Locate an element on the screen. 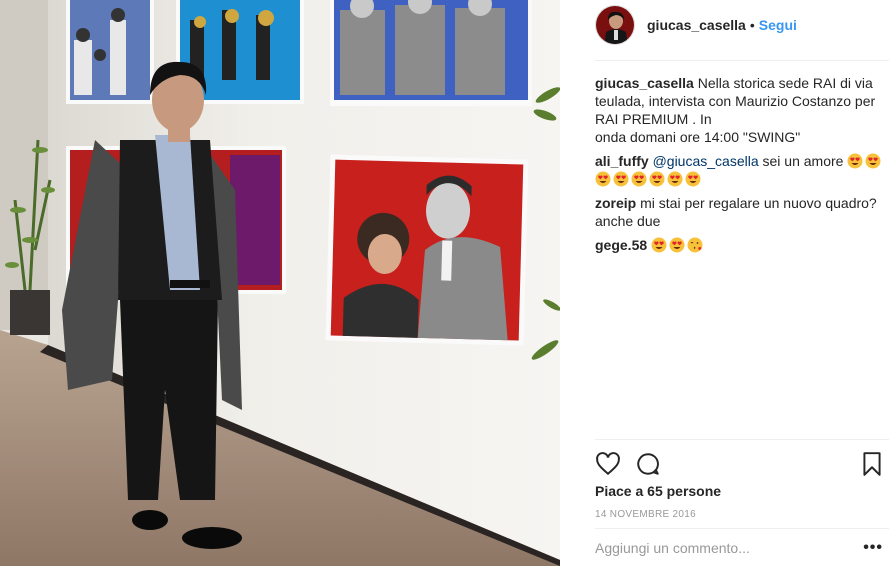  comment-mention: @giucas_casella is located at coordinates (706, 161).